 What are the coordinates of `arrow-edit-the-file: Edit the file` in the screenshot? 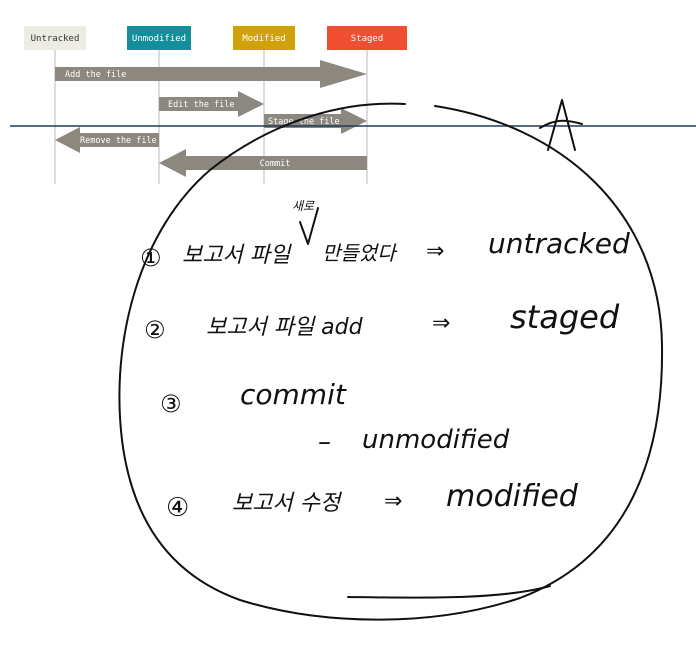 It's located at (211, 104).